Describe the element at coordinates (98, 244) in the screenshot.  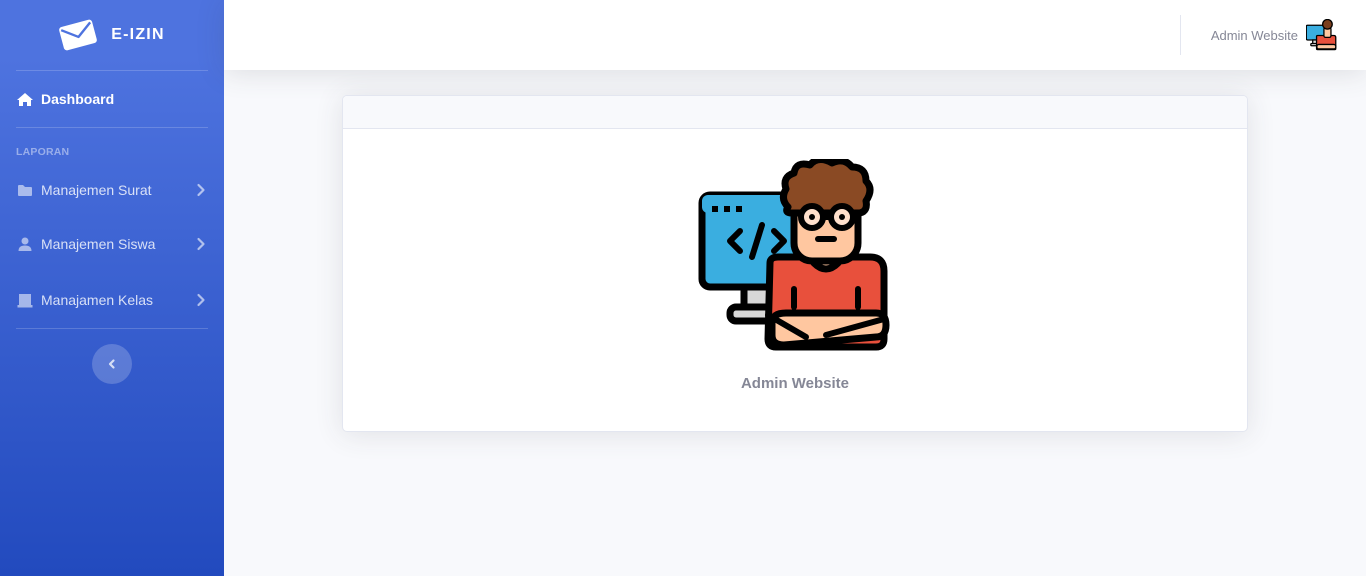
I see `sidebar-item-label: Manajemen Siswa` at that location.